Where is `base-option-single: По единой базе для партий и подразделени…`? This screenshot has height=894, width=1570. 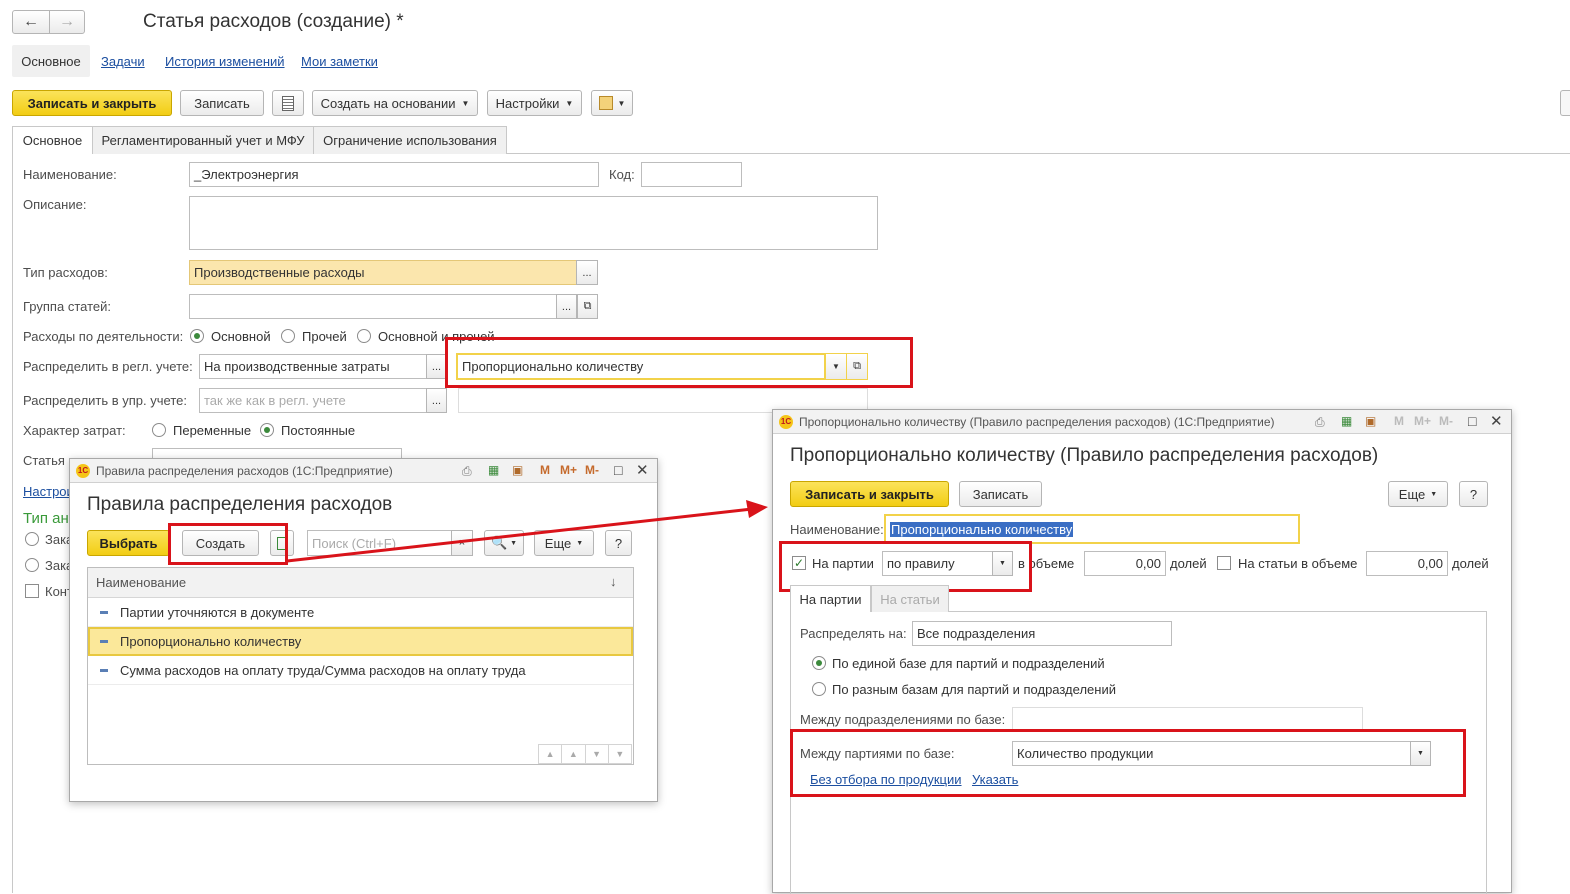 base-option-single: По единой базе для партий и подразделени… is located at coordinates (968, 663).